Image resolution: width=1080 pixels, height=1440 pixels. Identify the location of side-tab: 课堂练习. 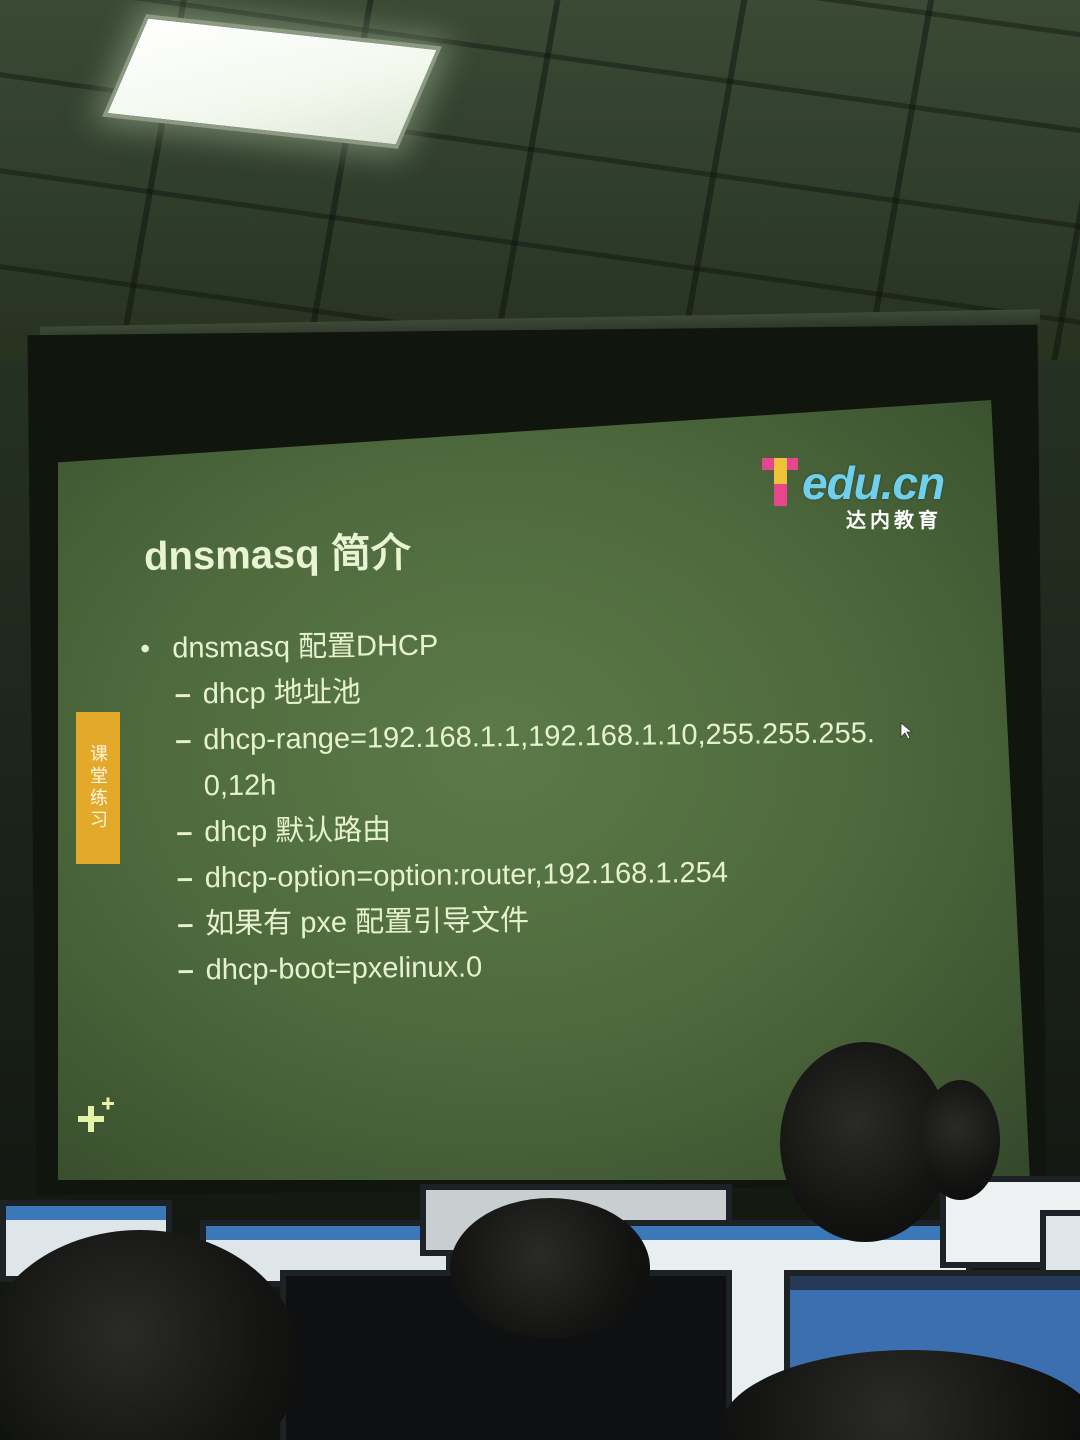
(98, 788).